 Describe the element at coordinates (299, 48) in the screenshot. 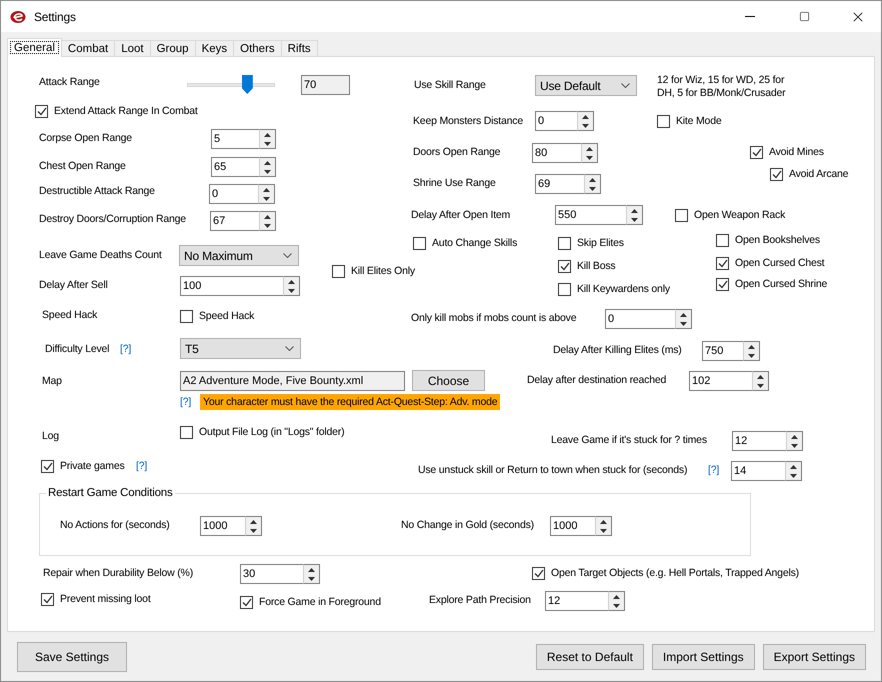

I see `tab: Rifts` at that location.